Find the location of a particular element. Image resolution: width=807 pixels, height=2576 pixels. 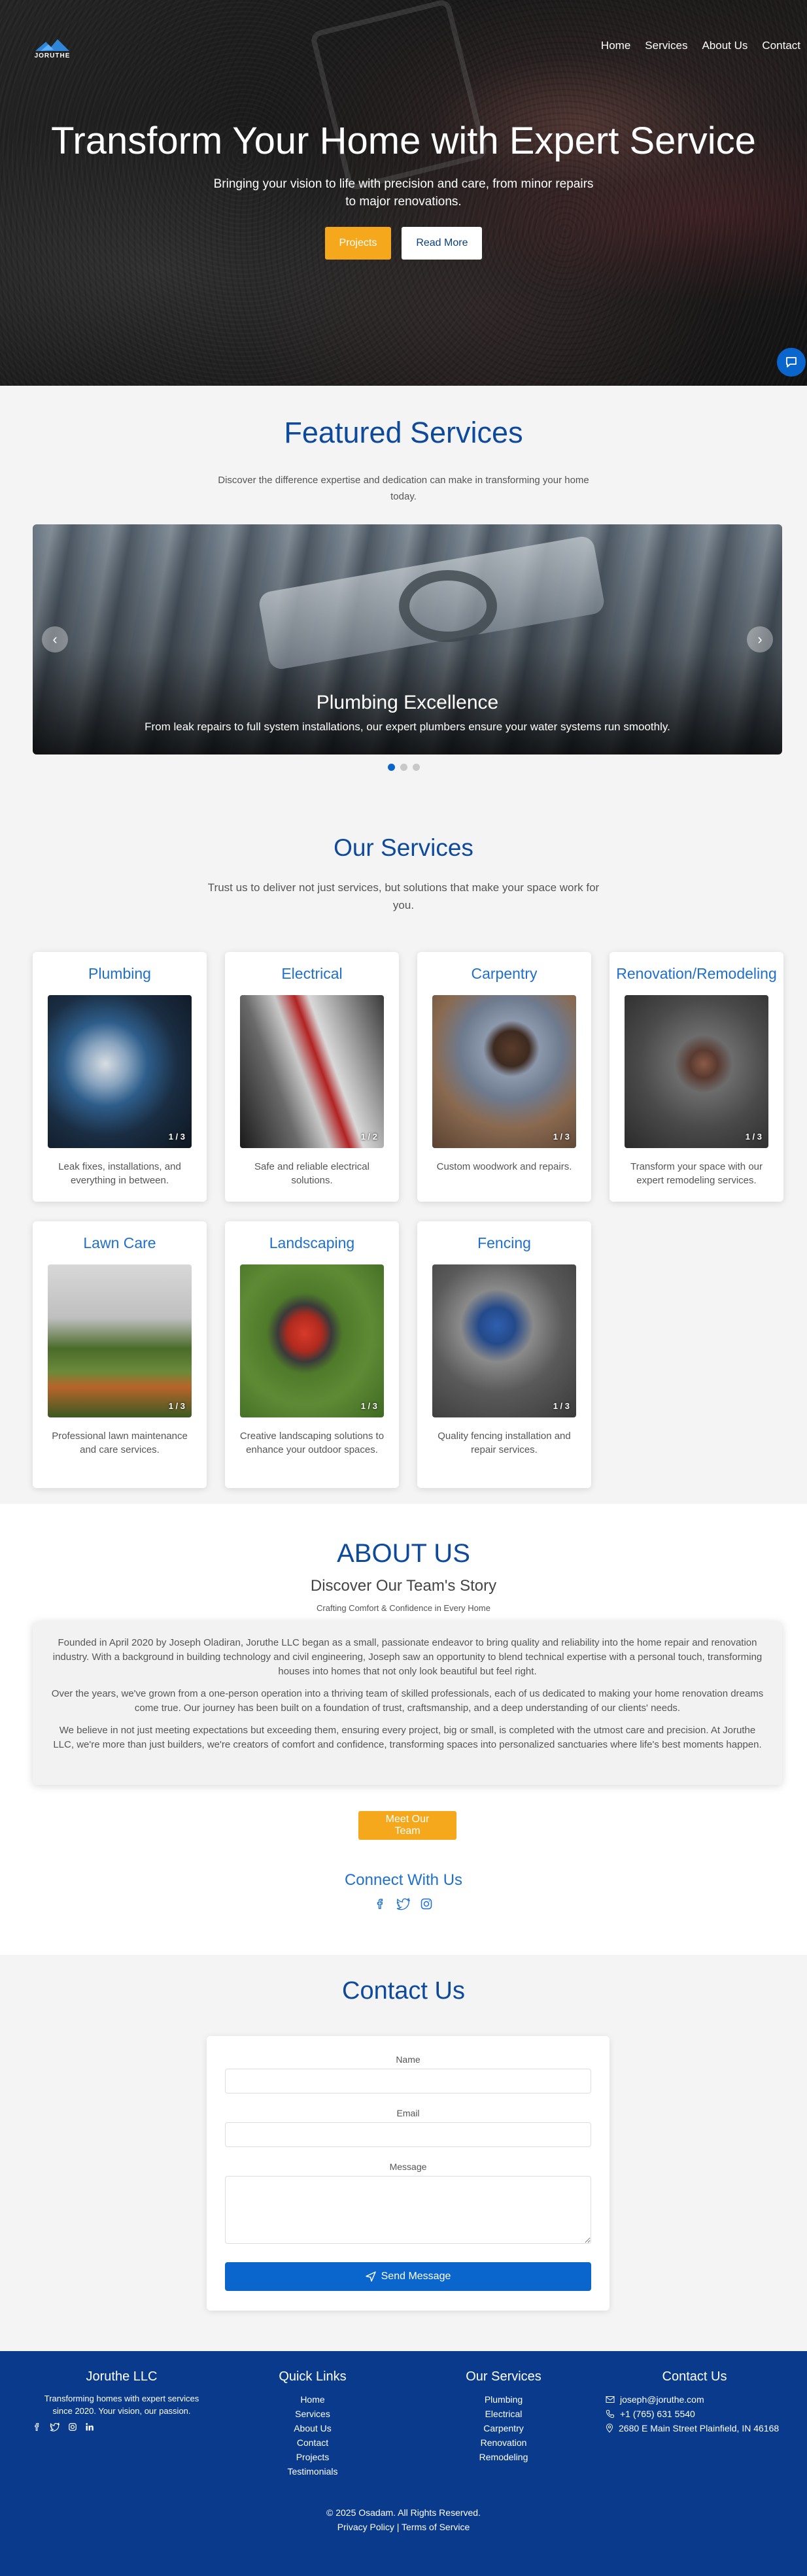

logo-icon is located at coordinates (52, 49).